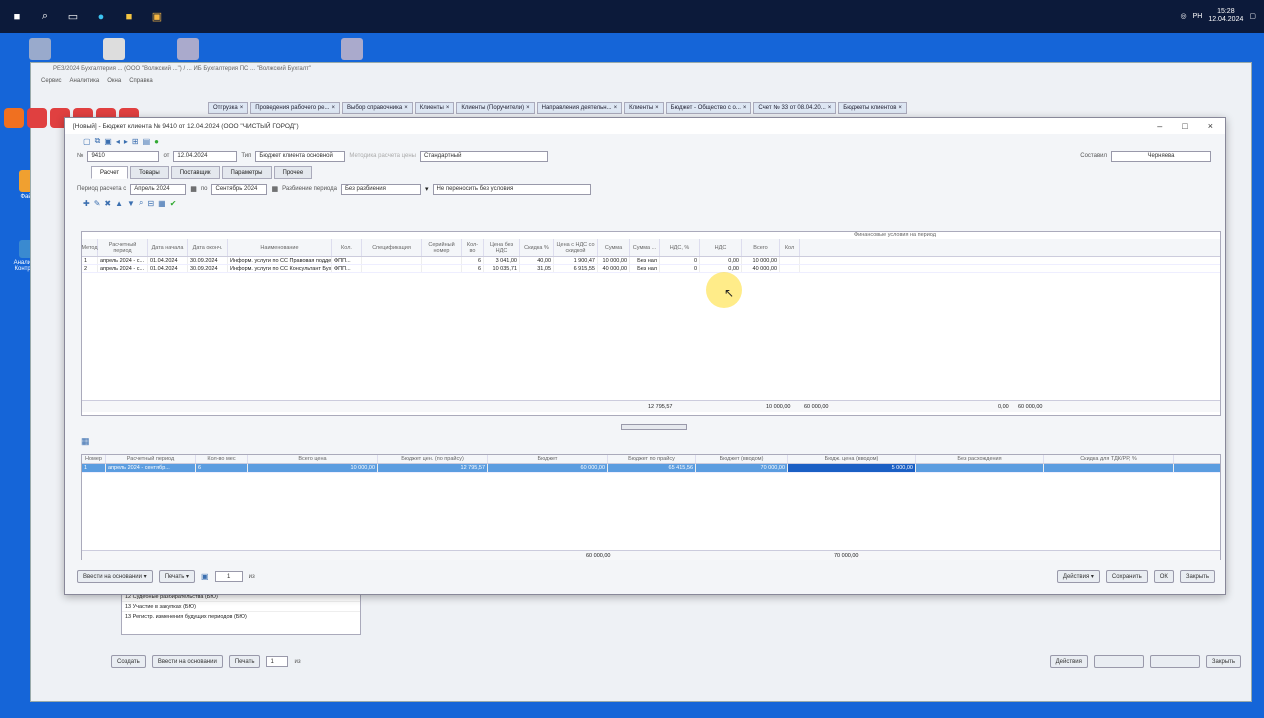 Image resolution: width=1264 pixels, height=718 pixels. What do you see at coordinates (1163, 576) in the screenshot?
I see `ok-button: ОК` at bounding box center [1163, 576].